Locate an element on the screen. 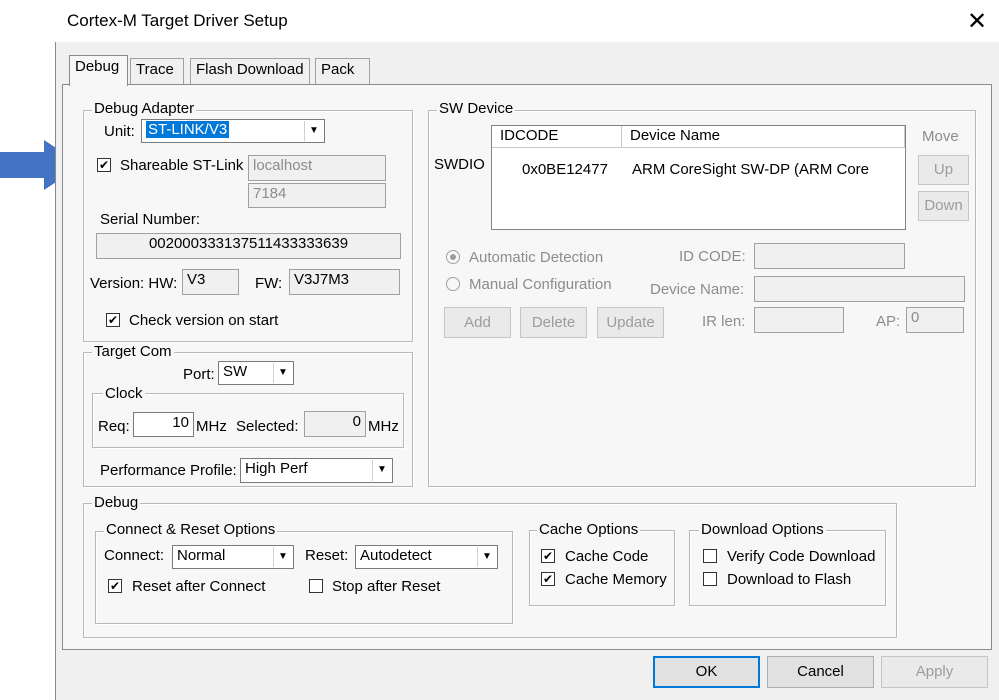  selected-label: Selected: is located at coordinates (267, 426).